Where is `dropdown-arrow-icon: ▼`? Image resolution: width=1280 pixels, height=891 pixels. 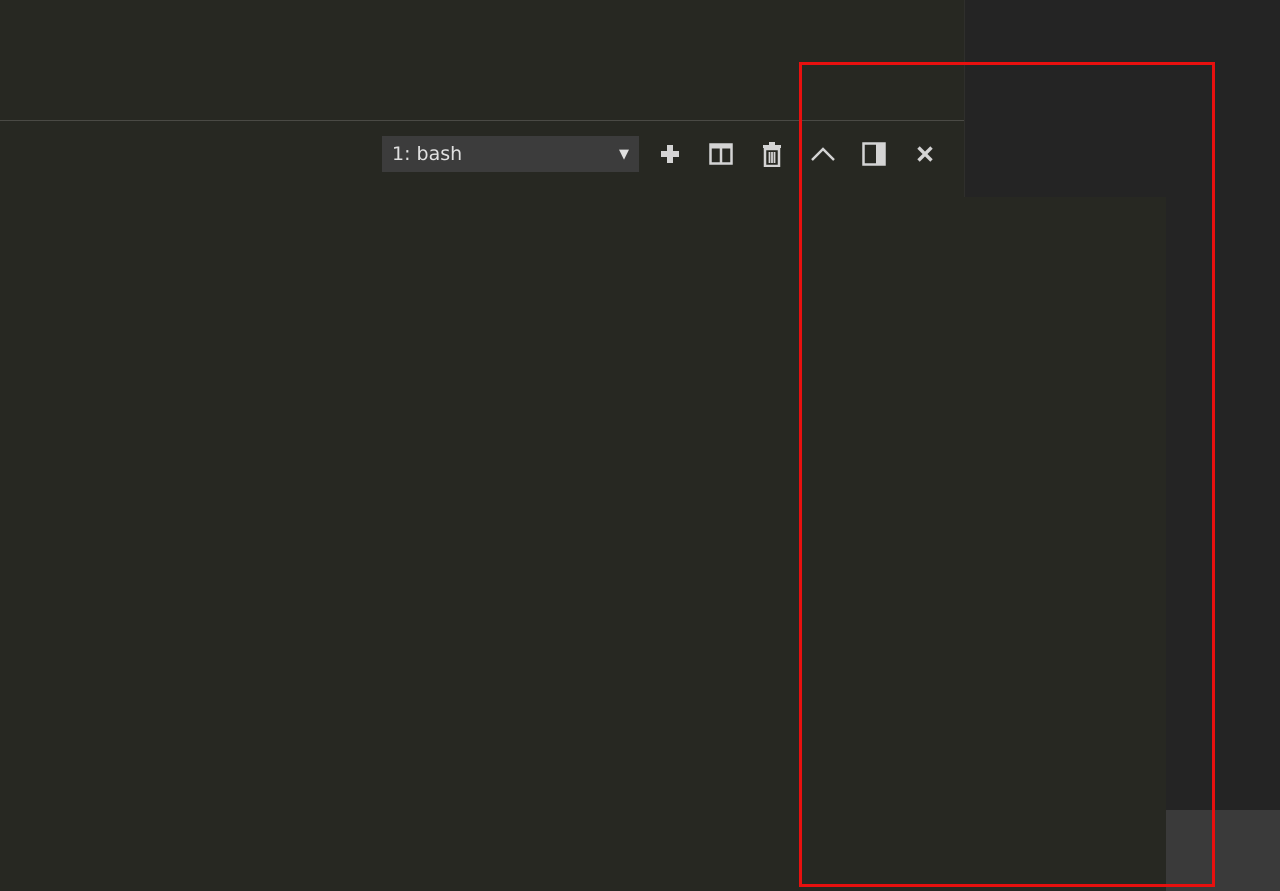
dropdown-arrow-icon: ▼ is located at coordinates (624, 154).